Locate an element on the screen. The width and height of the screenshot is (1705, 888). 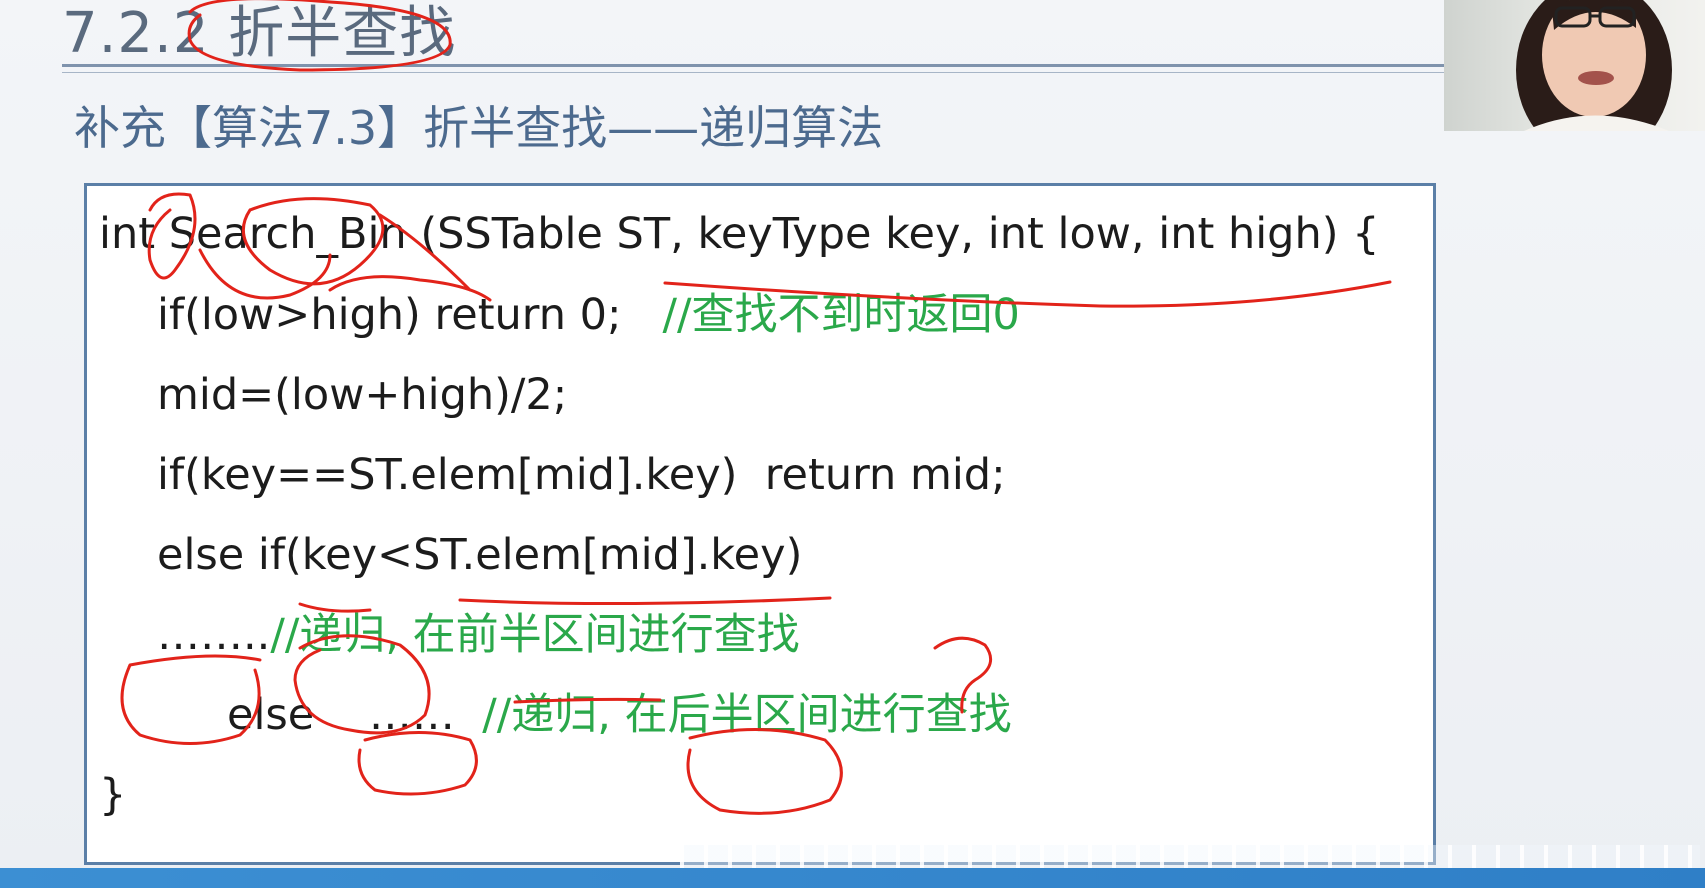
code-line-close-brace: } is located at coordinates (113, 795).